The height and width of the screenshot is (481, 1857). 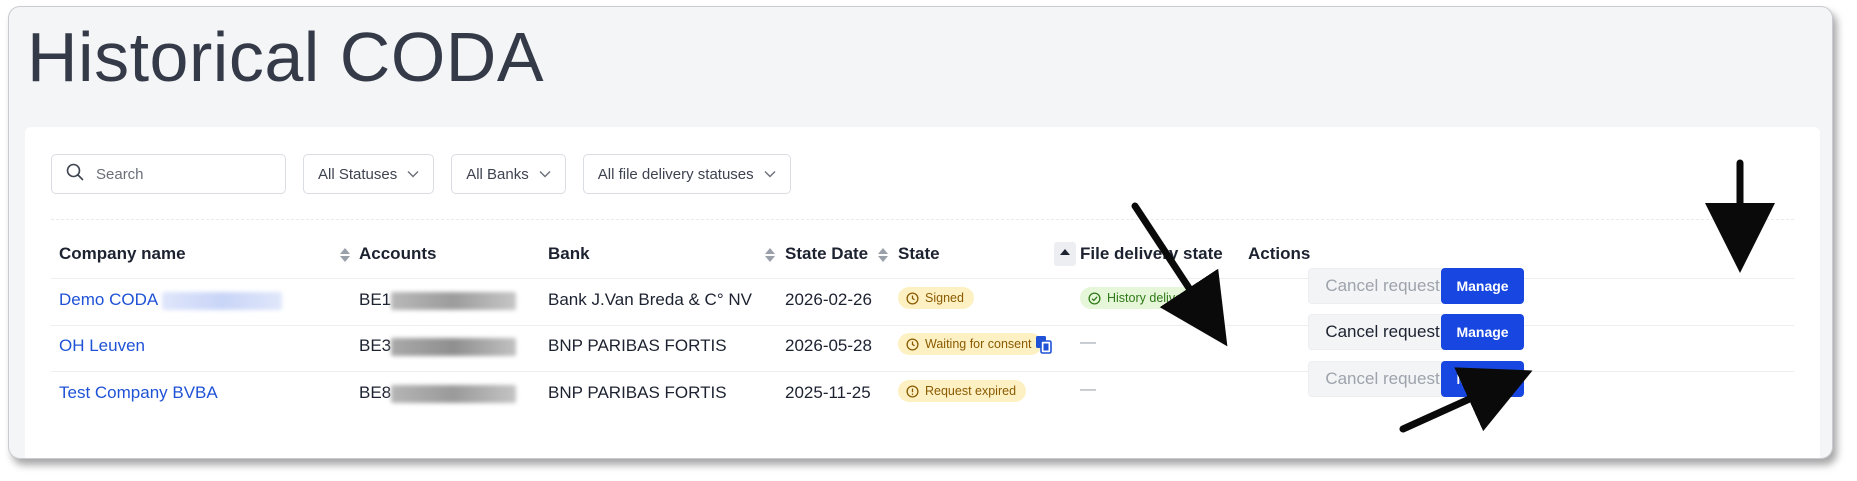 I want to click on column-header-state: State, so click(x=919, y=254).